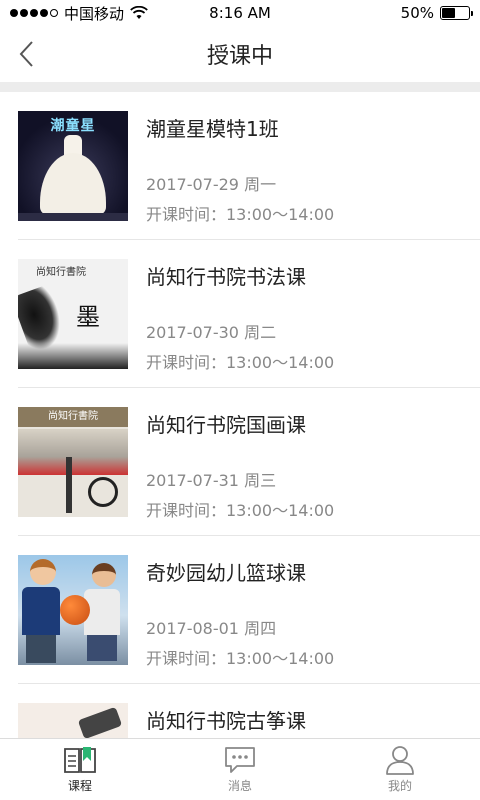  I want to click on course-info: 尚知行书院国画课 2017-07-31 周三 开课时间：13:00～14:00, so click(240, 471).